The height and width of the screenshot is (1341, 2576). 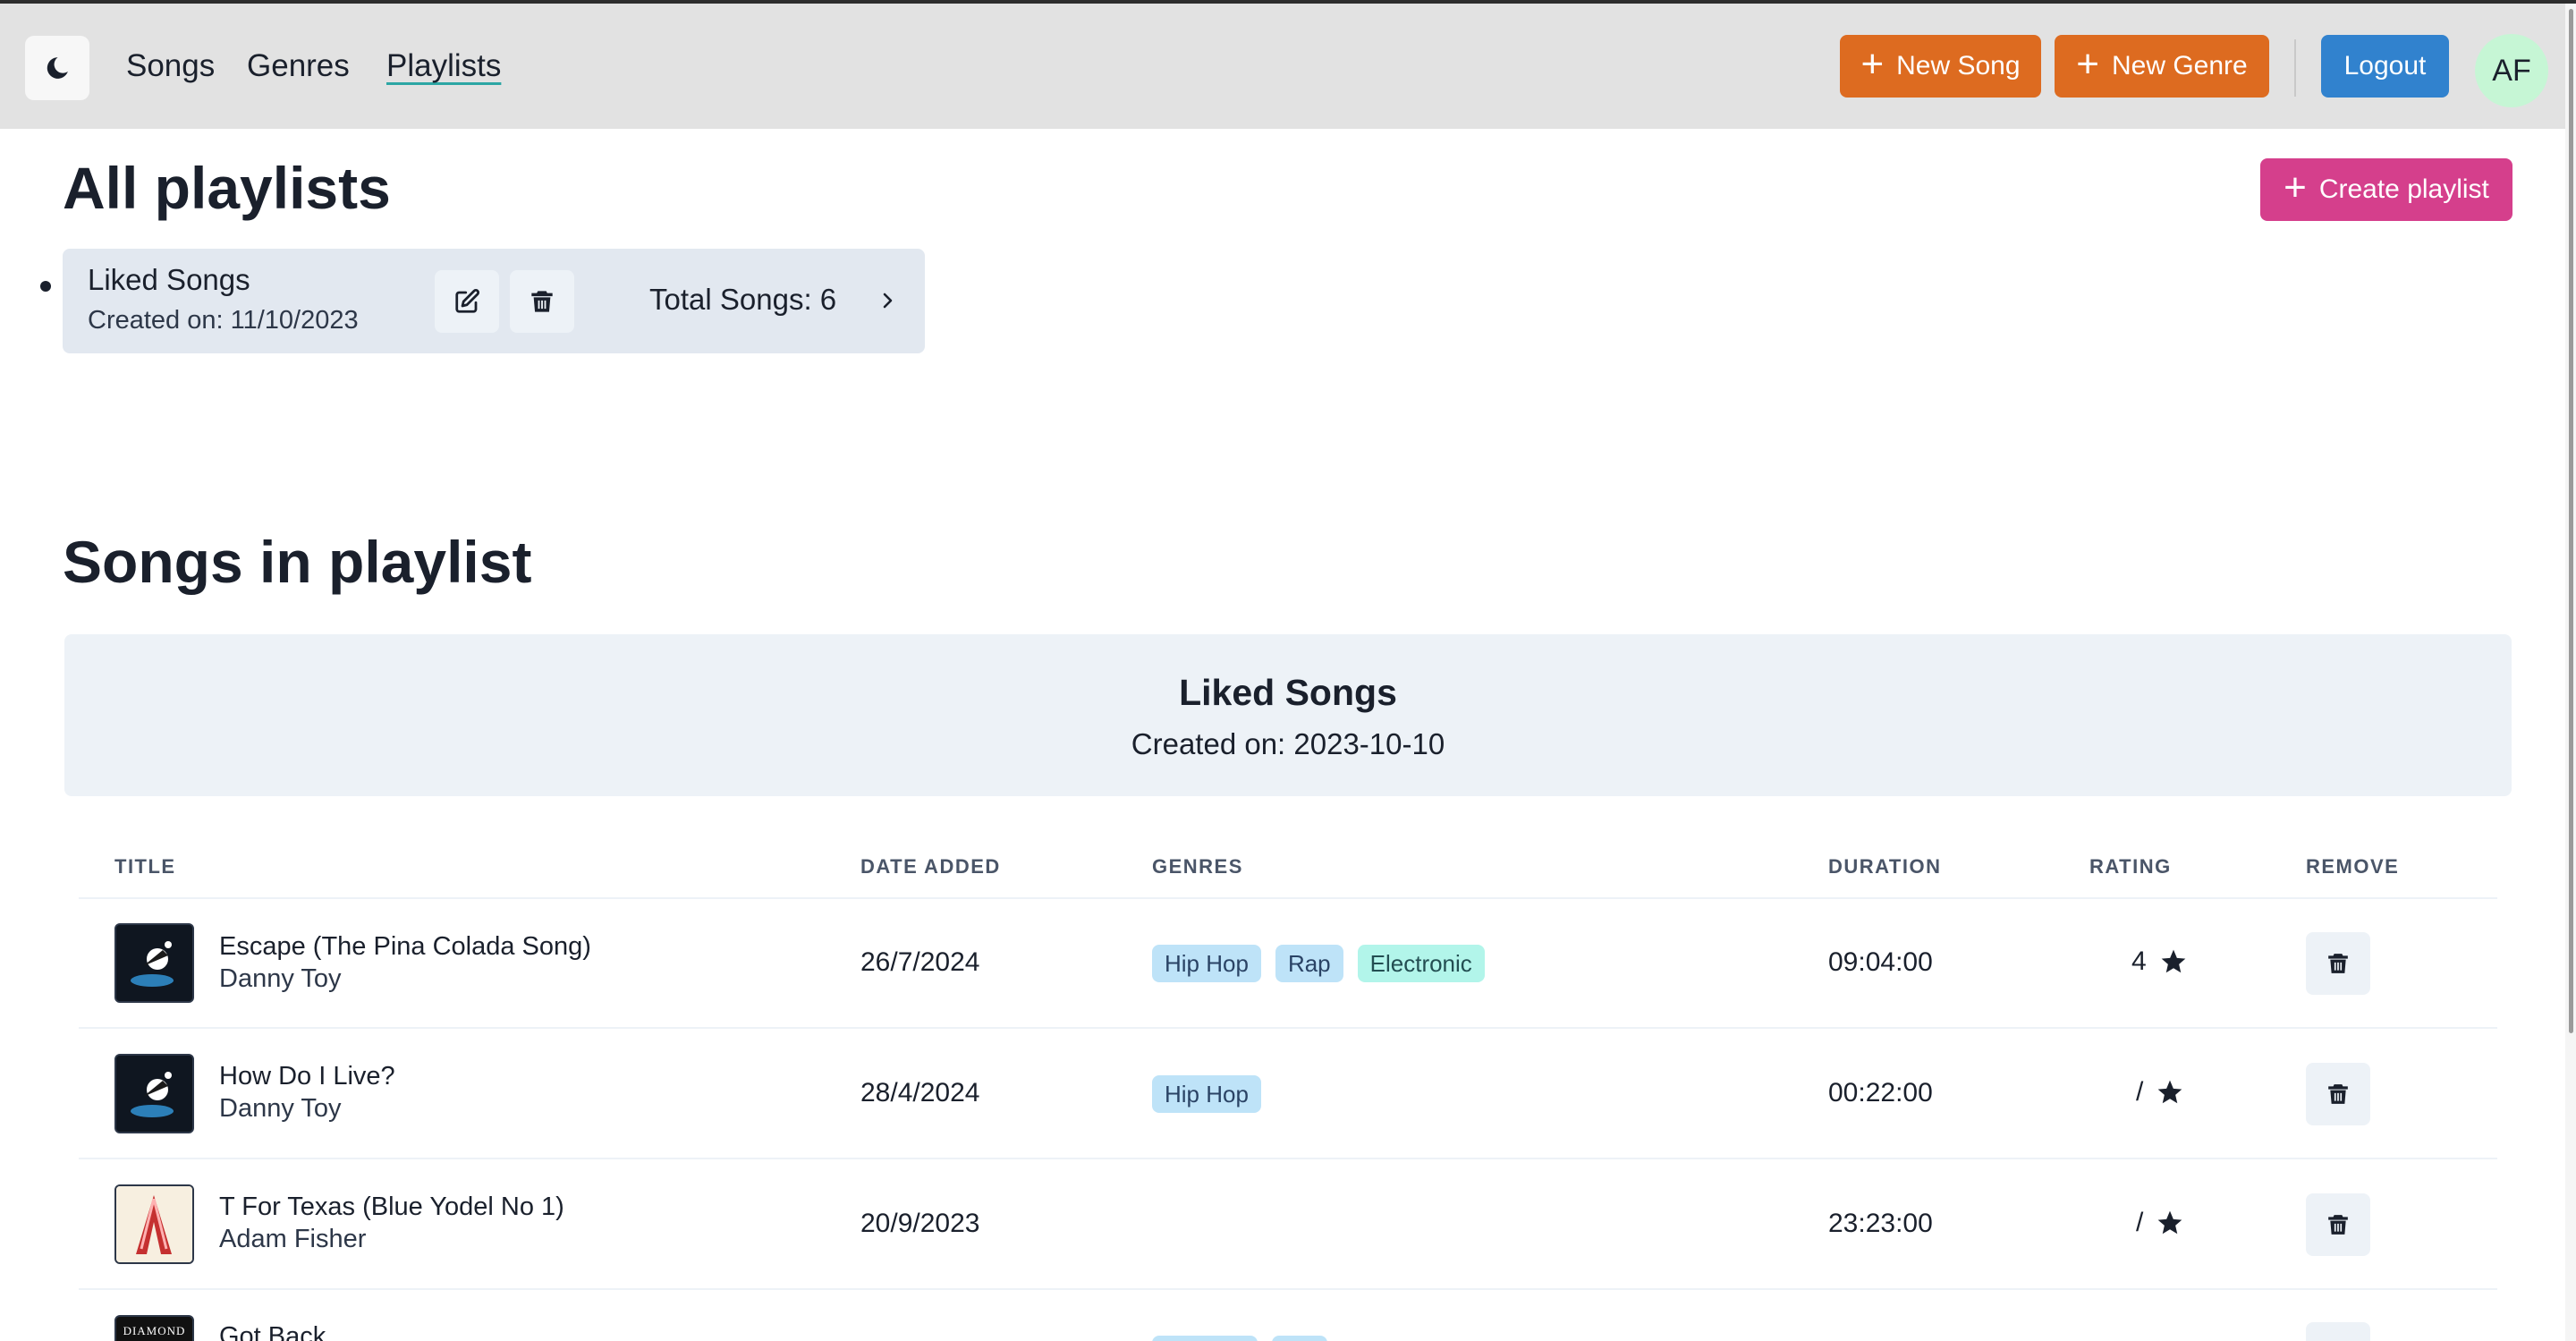 What do you see at coordinates (2179, 66) in the screenshot?
I see `new-genre-label: New Genre` at bounding box center [2179, 66].